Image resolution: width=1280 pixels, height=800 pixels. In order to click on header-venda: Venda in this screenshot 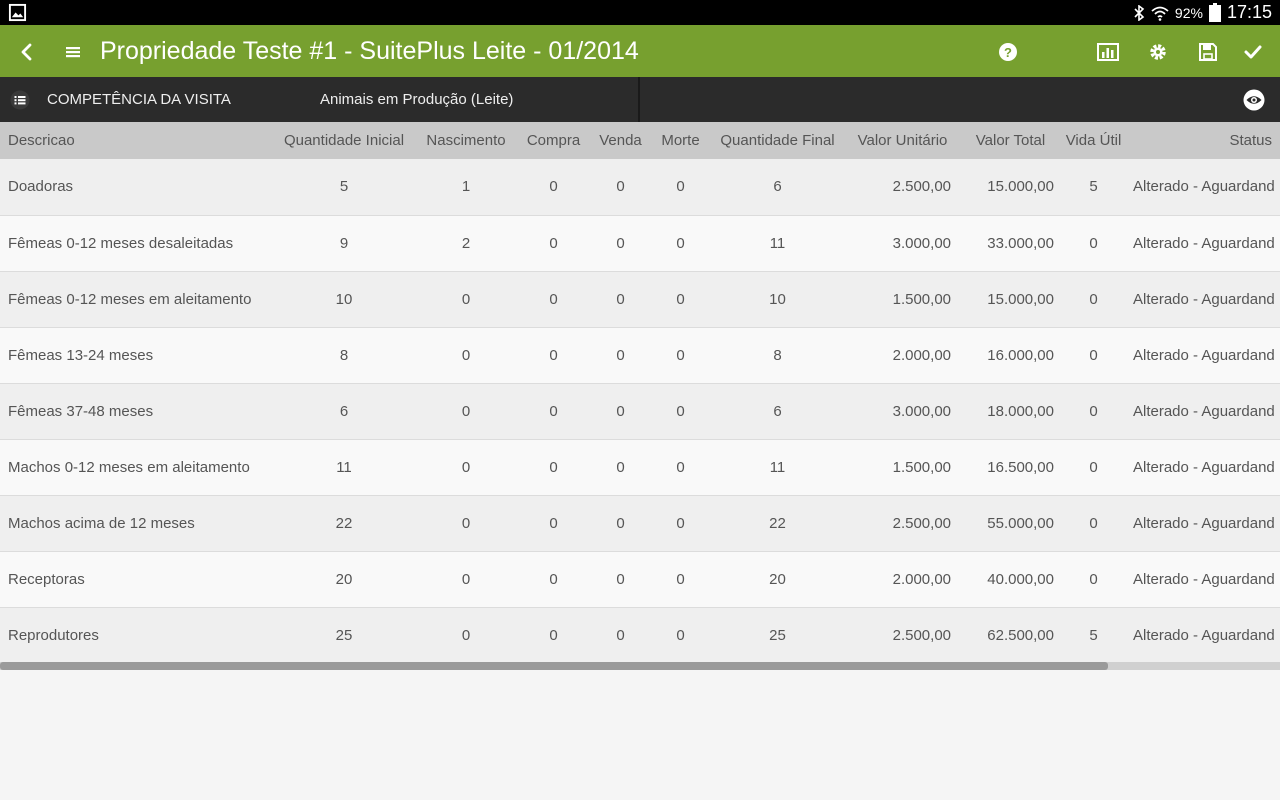, I will do `click(620, 140)`.